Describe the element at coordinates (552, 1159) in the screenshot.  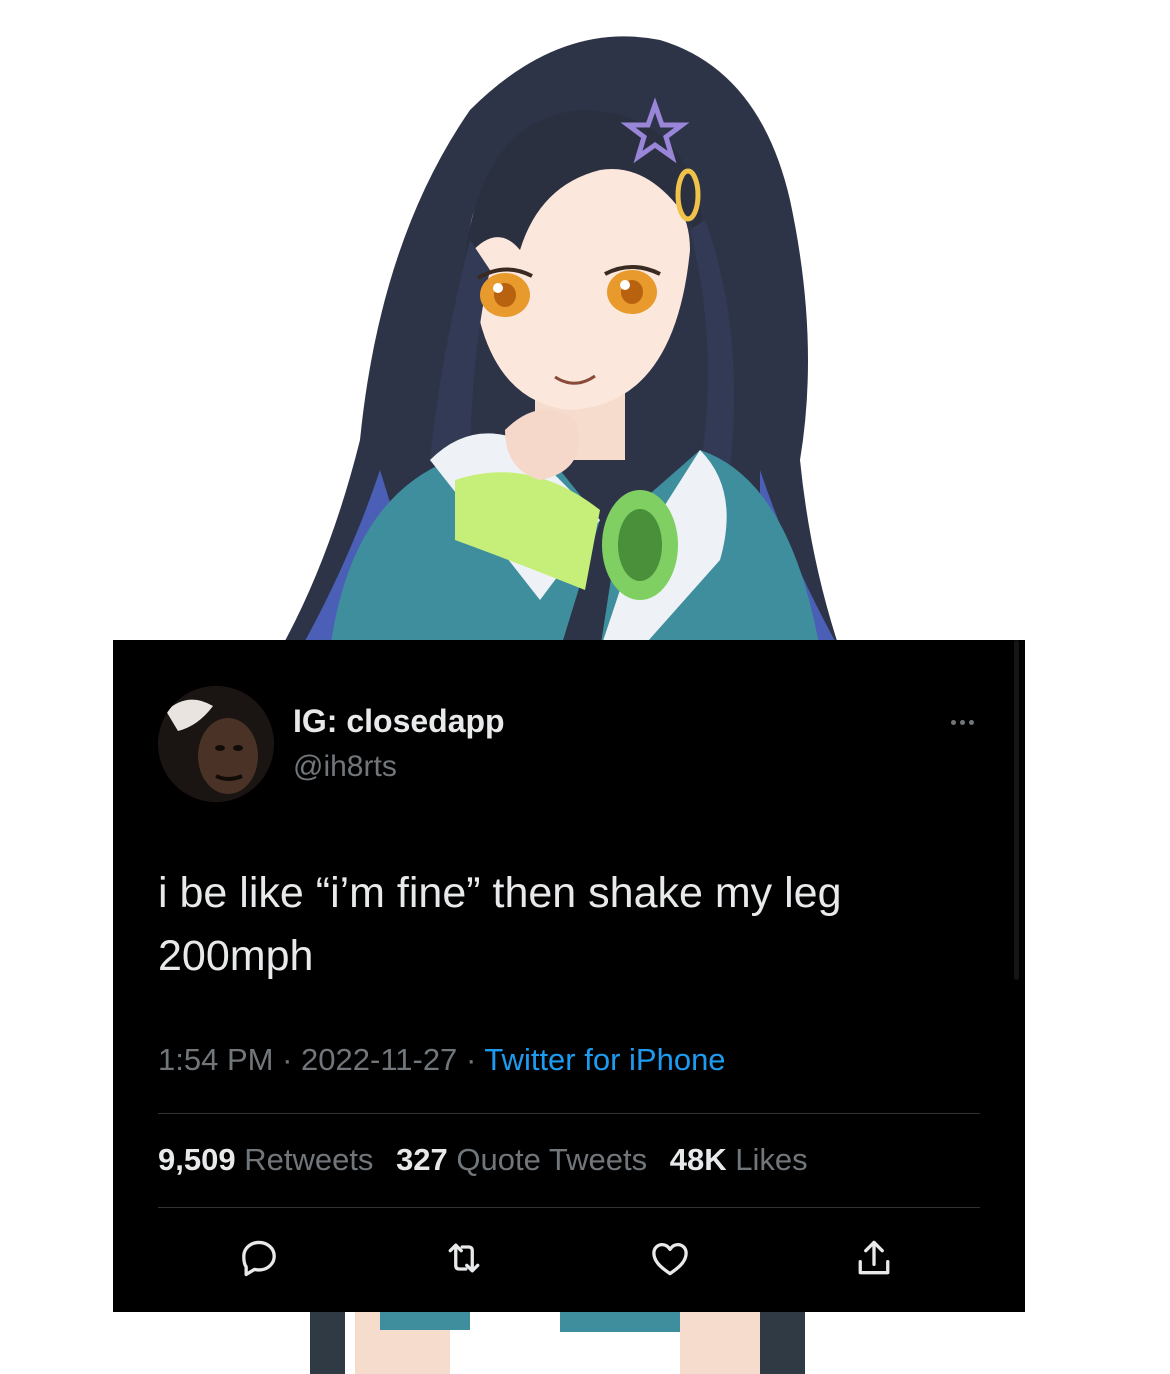
I see `quote-tweets-label: Quote Tweets` at that location.